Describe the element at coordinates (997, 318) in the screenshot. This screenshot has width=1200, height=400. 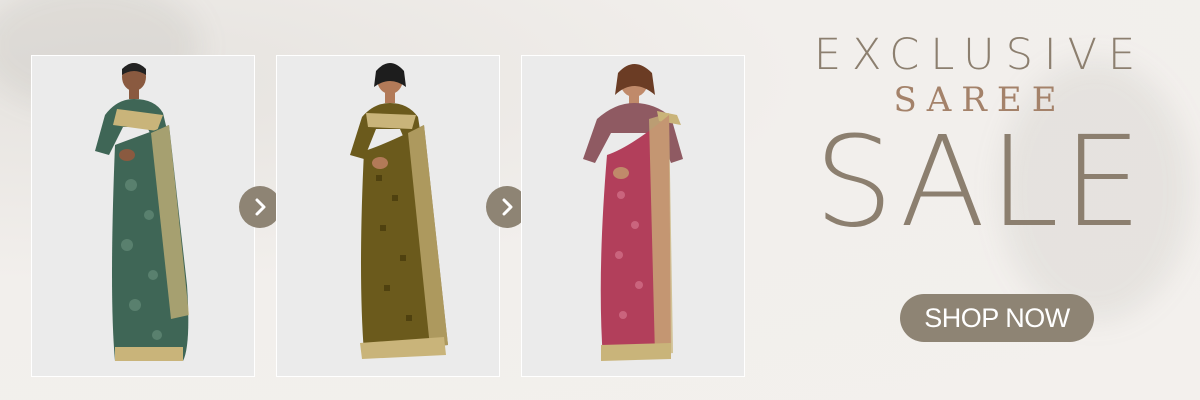
I see `shop-now-button: SHOP NOW` at that location.